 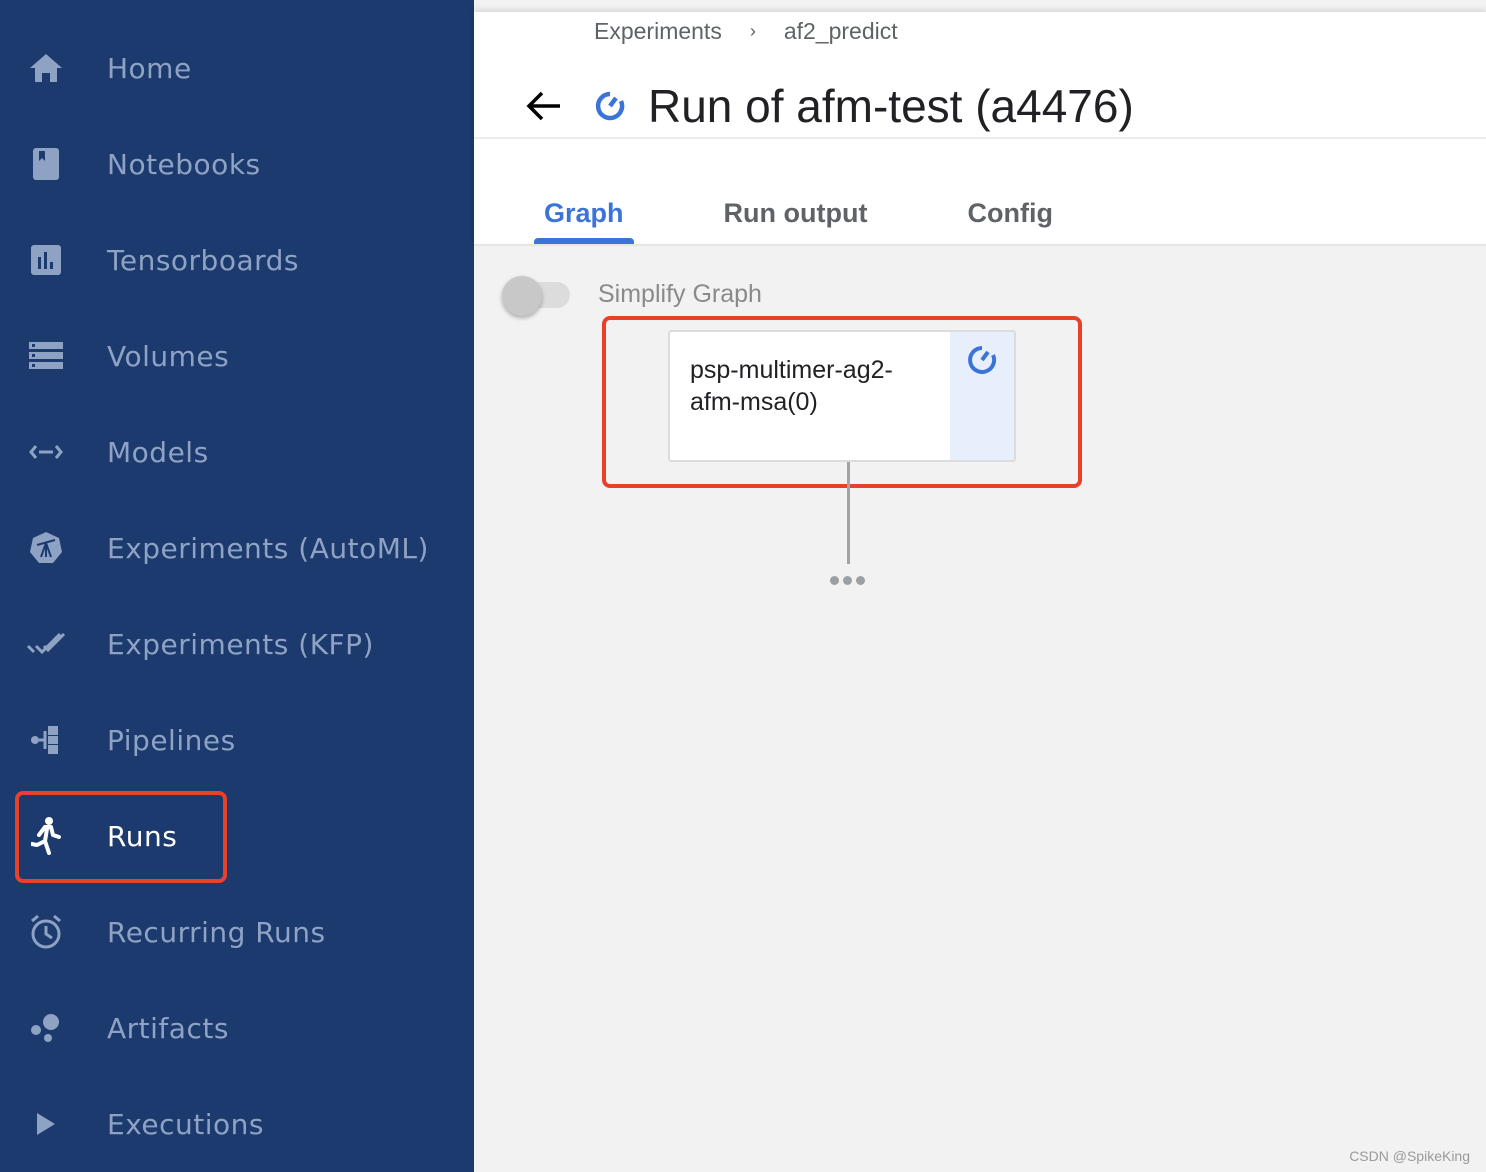 I want to click on node-status-panel, so click(x=982, y=396).